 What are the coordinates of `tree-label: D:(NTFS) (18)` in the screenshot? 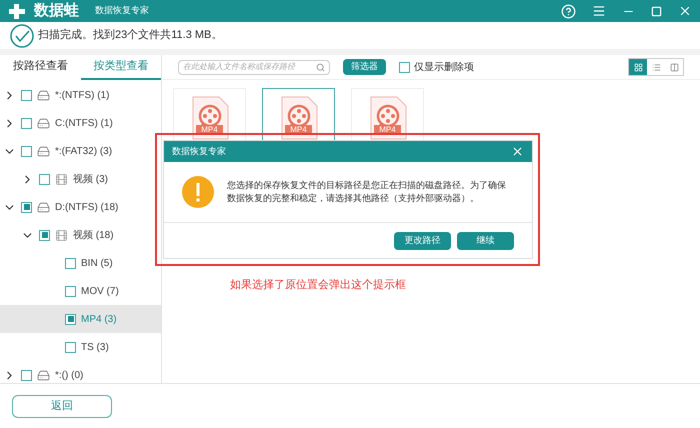 It's located at (86, 207).